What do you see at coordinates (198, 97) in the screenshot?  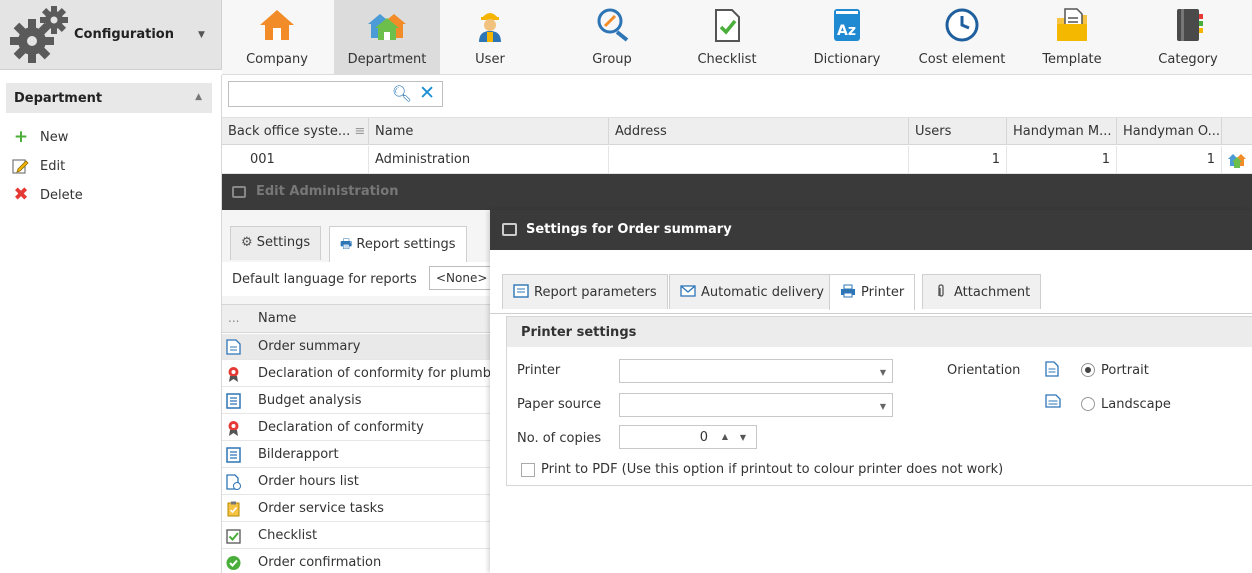 I see `caret-up-icon: ▲` at bounding box center [198, 97].